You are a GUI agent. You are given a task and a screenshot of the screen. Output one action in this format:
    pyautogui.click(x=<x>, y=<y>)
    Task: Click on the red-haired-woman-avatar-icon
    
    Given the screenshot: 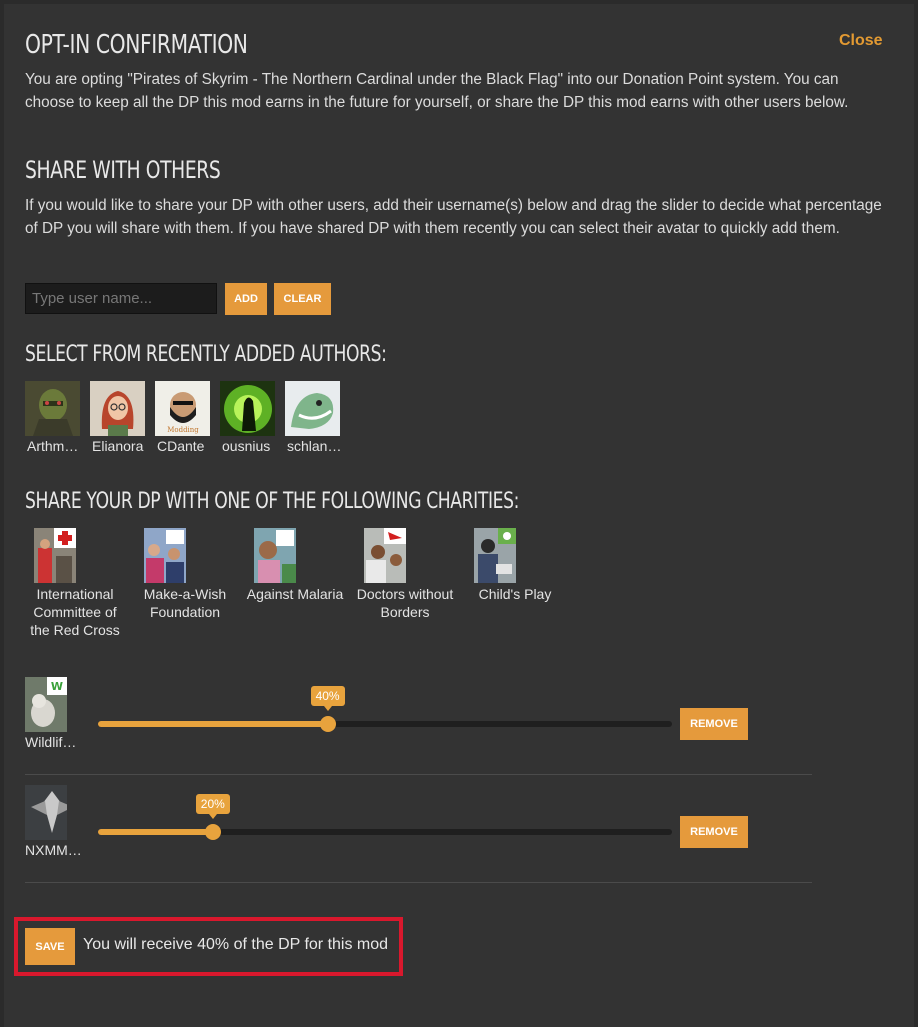 What is the action you would take?
    pyautogui.click(x=117, y=408)
    